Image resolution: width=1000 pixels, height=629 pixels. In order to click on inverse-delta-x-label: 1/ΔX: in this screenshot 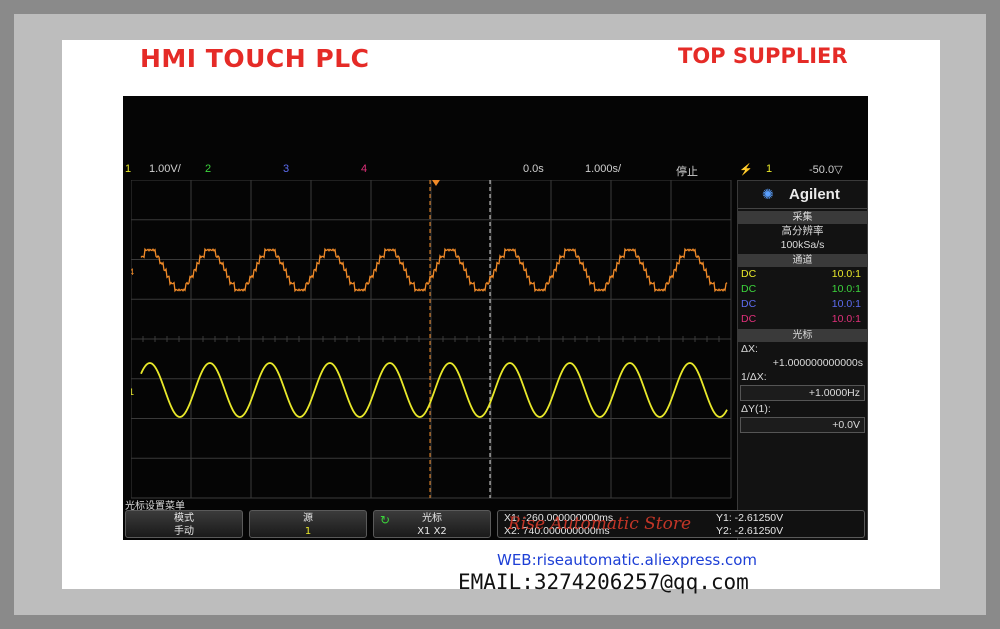, I will do `click(754, 377)`.